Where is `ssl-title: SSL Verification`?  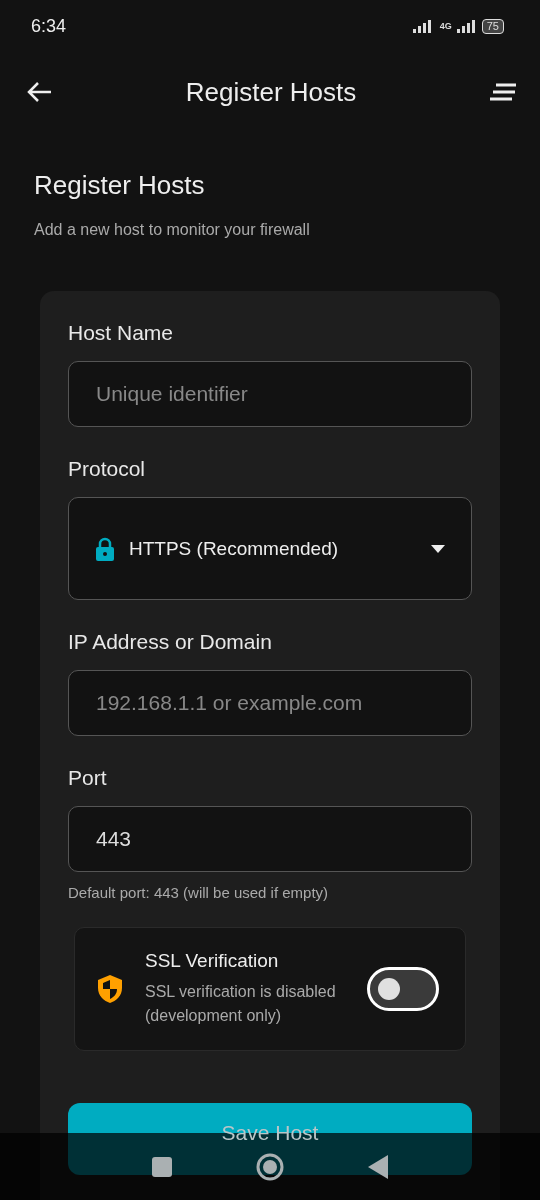 ssl-title: SSL Verification is located at coordinates (212, 961).